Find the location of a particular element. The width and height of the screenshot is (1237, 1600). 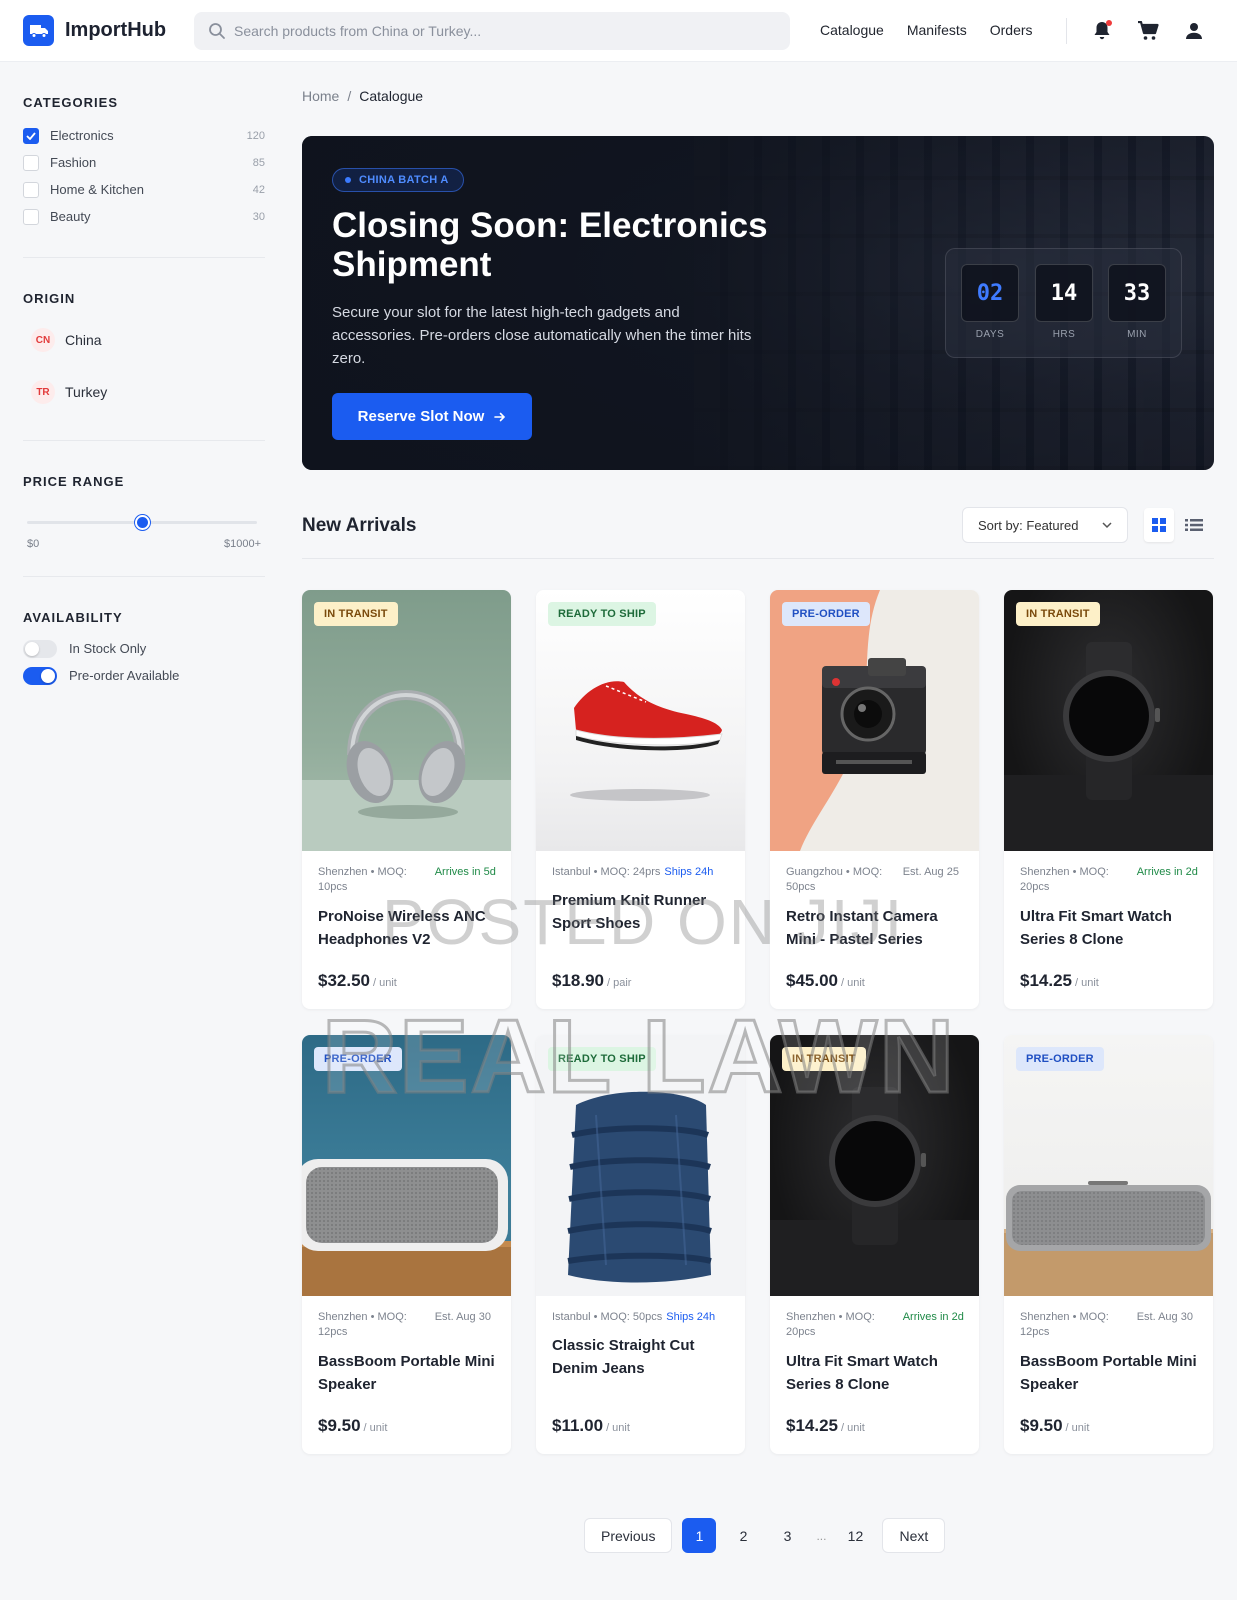

top-navbar: ImportHub Catalogue Manifests Orders is located at coordinates (618, 31).